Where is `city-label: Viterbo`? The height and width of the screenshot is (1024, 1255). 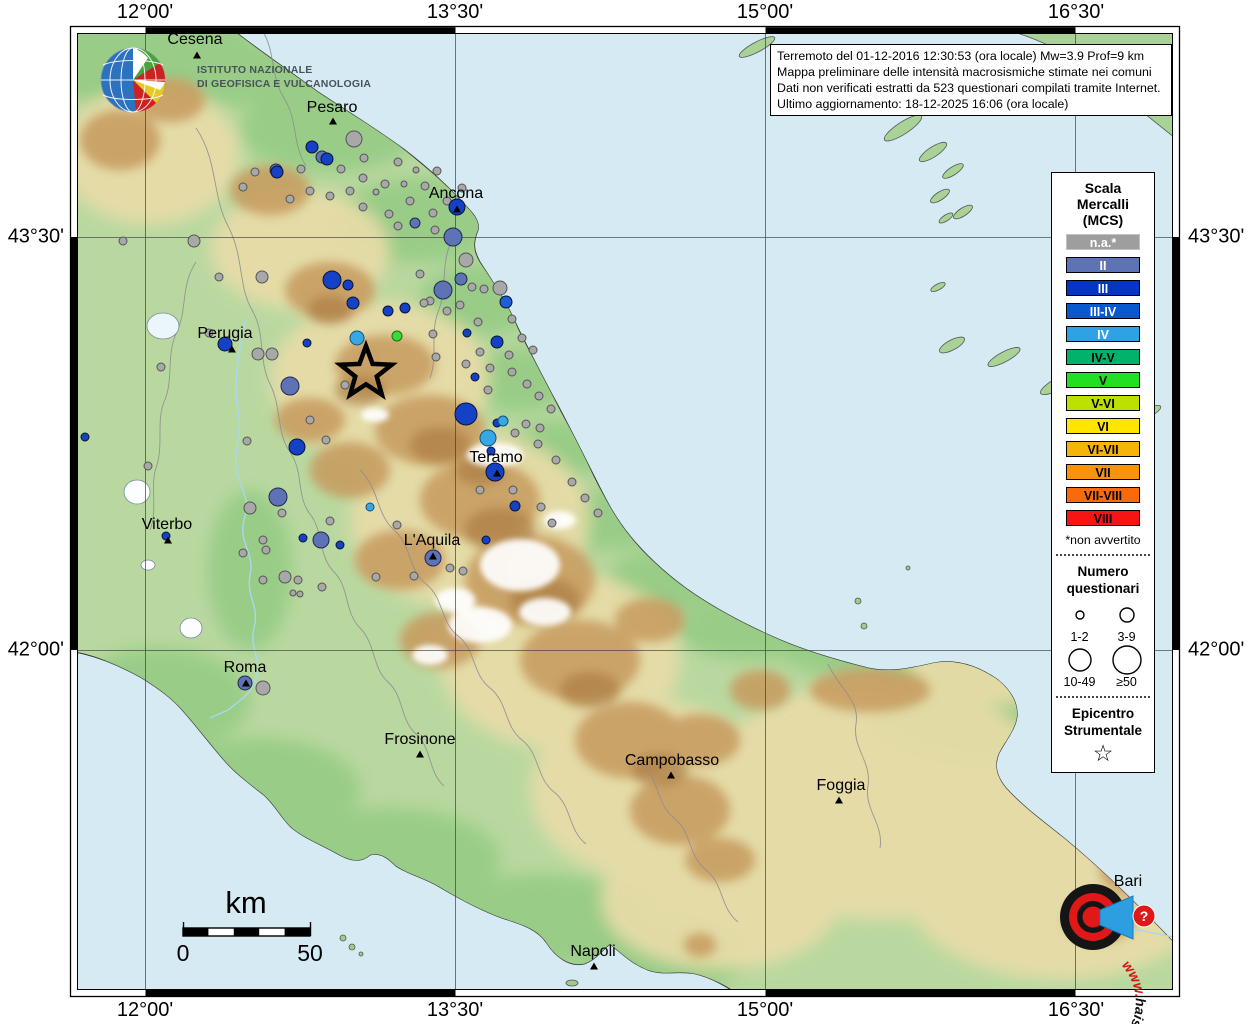
city-label: Viterbo is located at coordinates (167, 524).